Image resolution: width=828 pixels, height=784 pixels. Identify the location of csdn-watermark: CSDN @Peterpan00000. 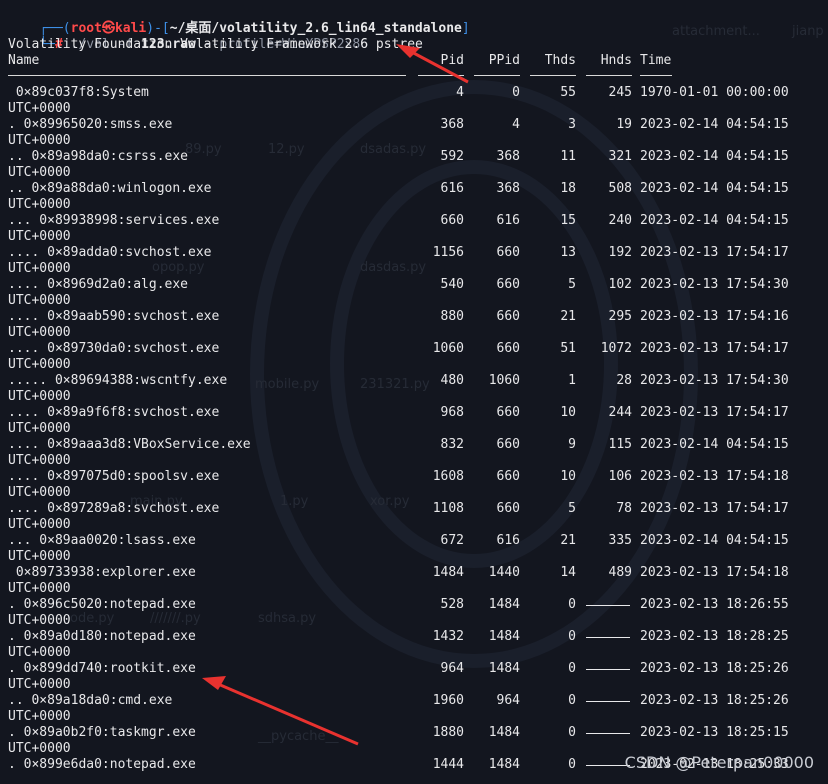
(719, 762).